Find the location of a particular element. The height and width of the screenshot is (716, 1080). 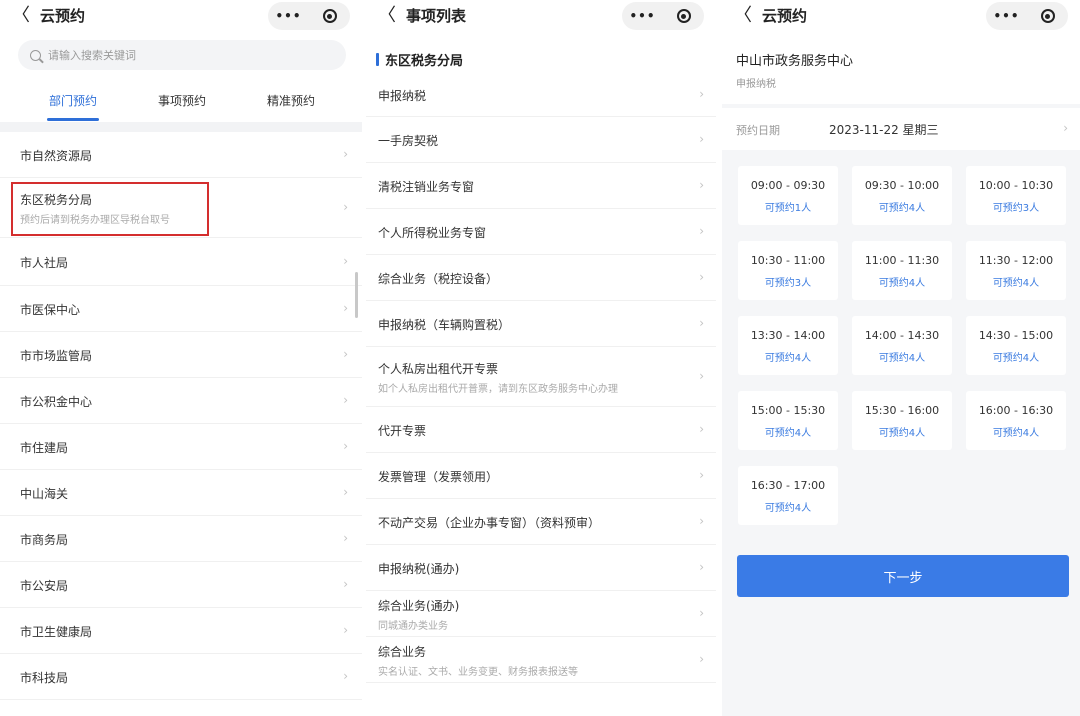

item-title: 市自然资源局 is located at coordinates (56, 156).